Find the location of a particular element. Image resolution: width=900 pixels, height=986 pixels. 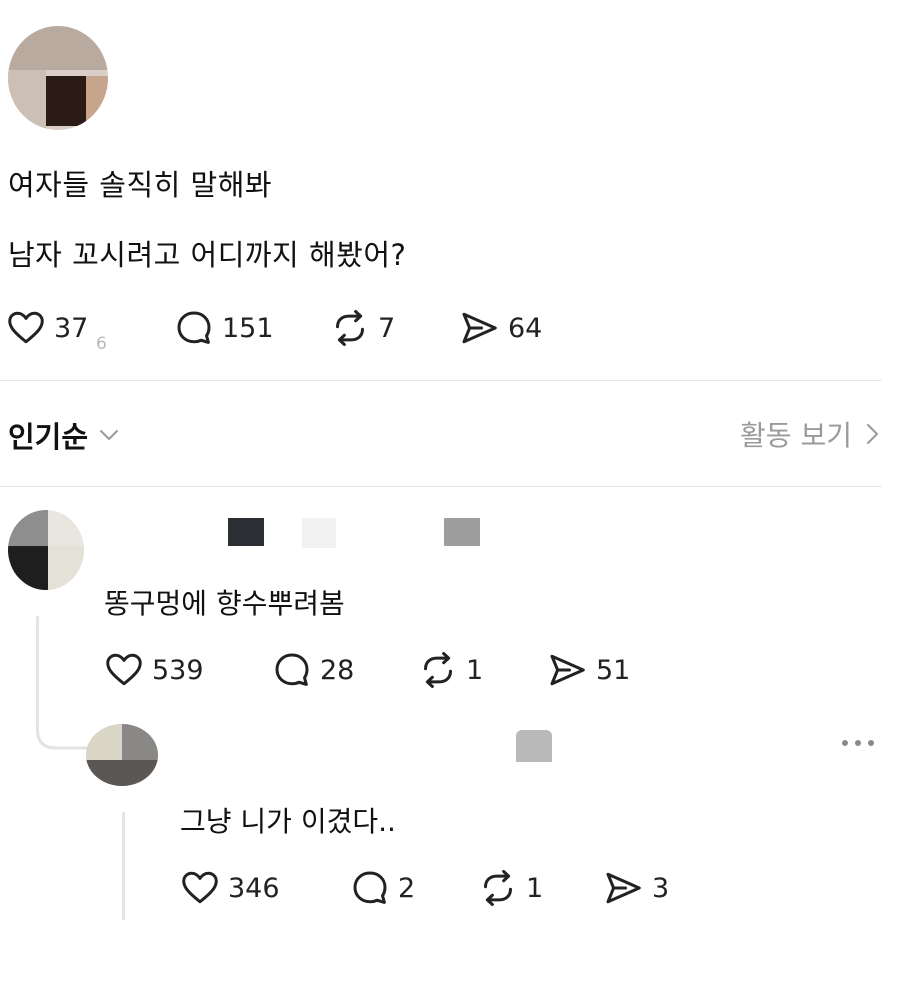

like-count: 37 is located at coordinates (71, 328).